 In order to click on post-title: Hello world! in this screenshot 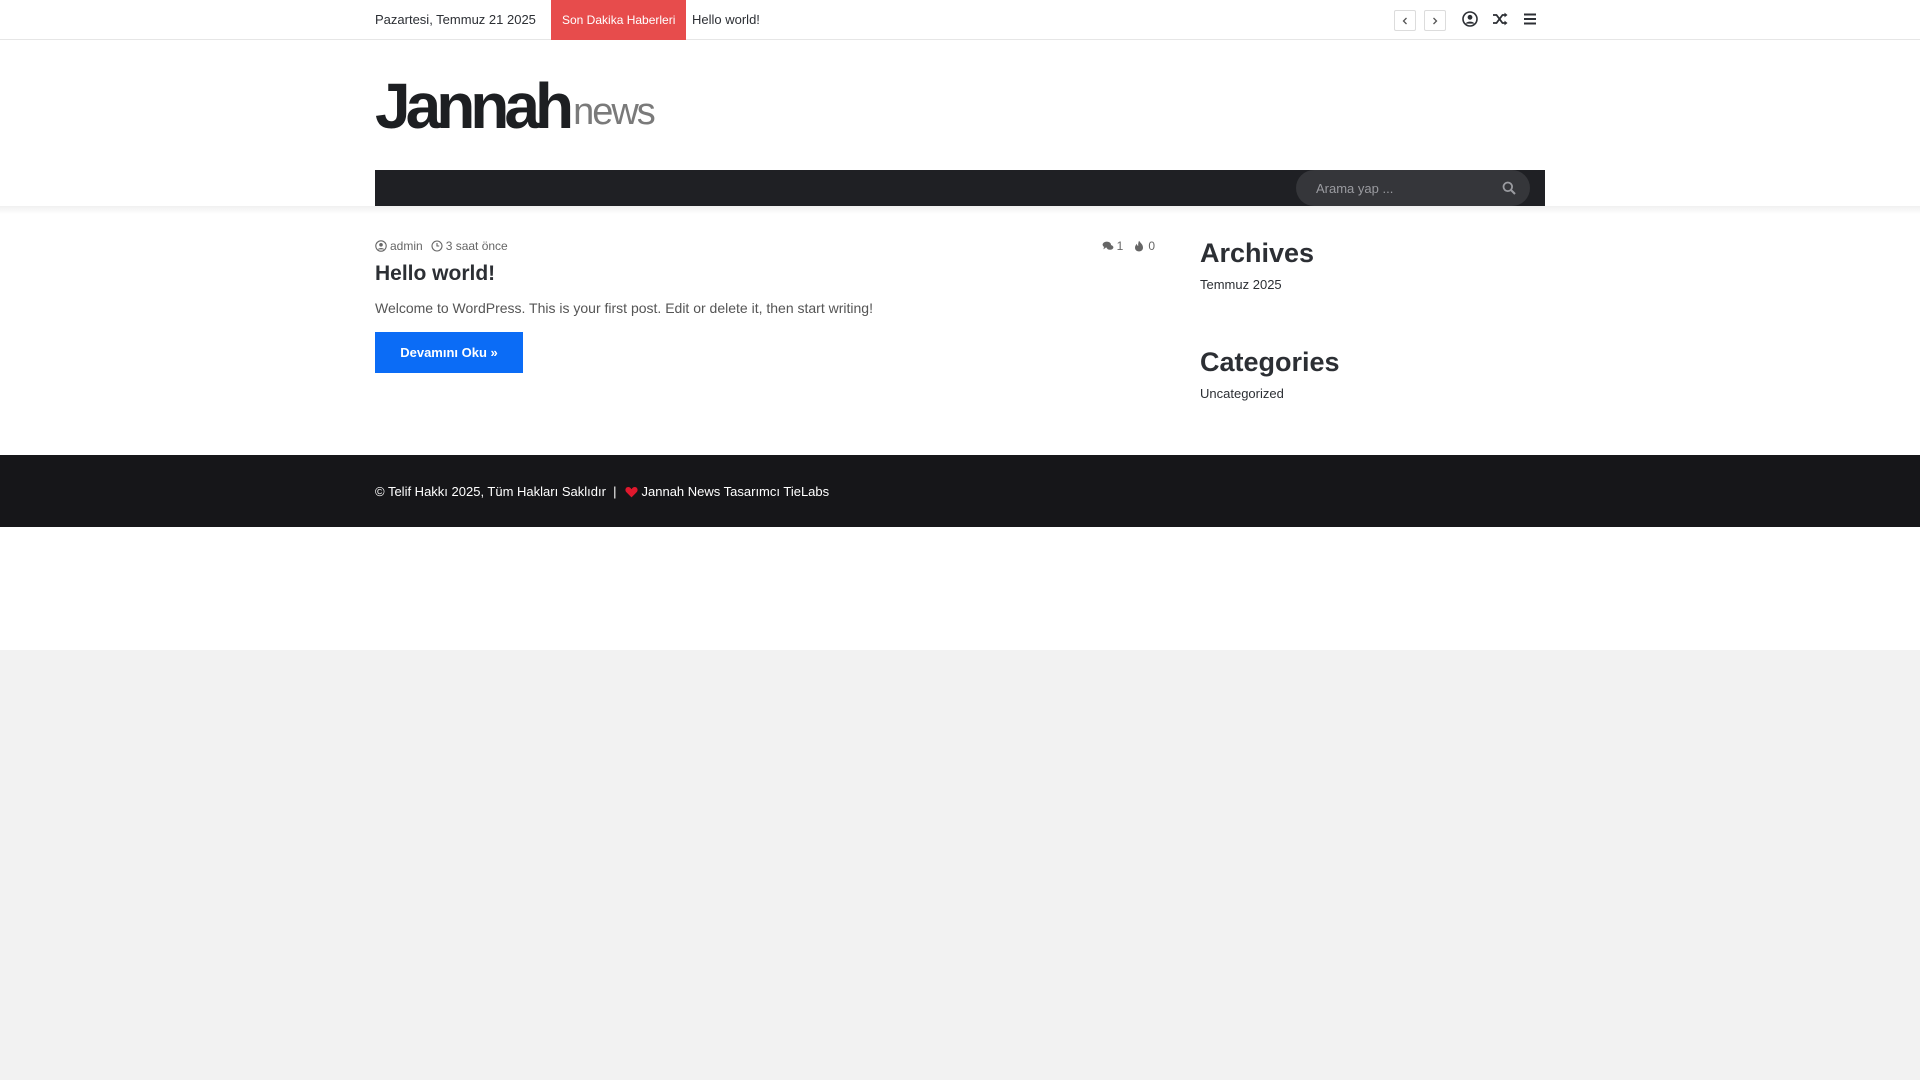, I will do `click(435, 274)`.